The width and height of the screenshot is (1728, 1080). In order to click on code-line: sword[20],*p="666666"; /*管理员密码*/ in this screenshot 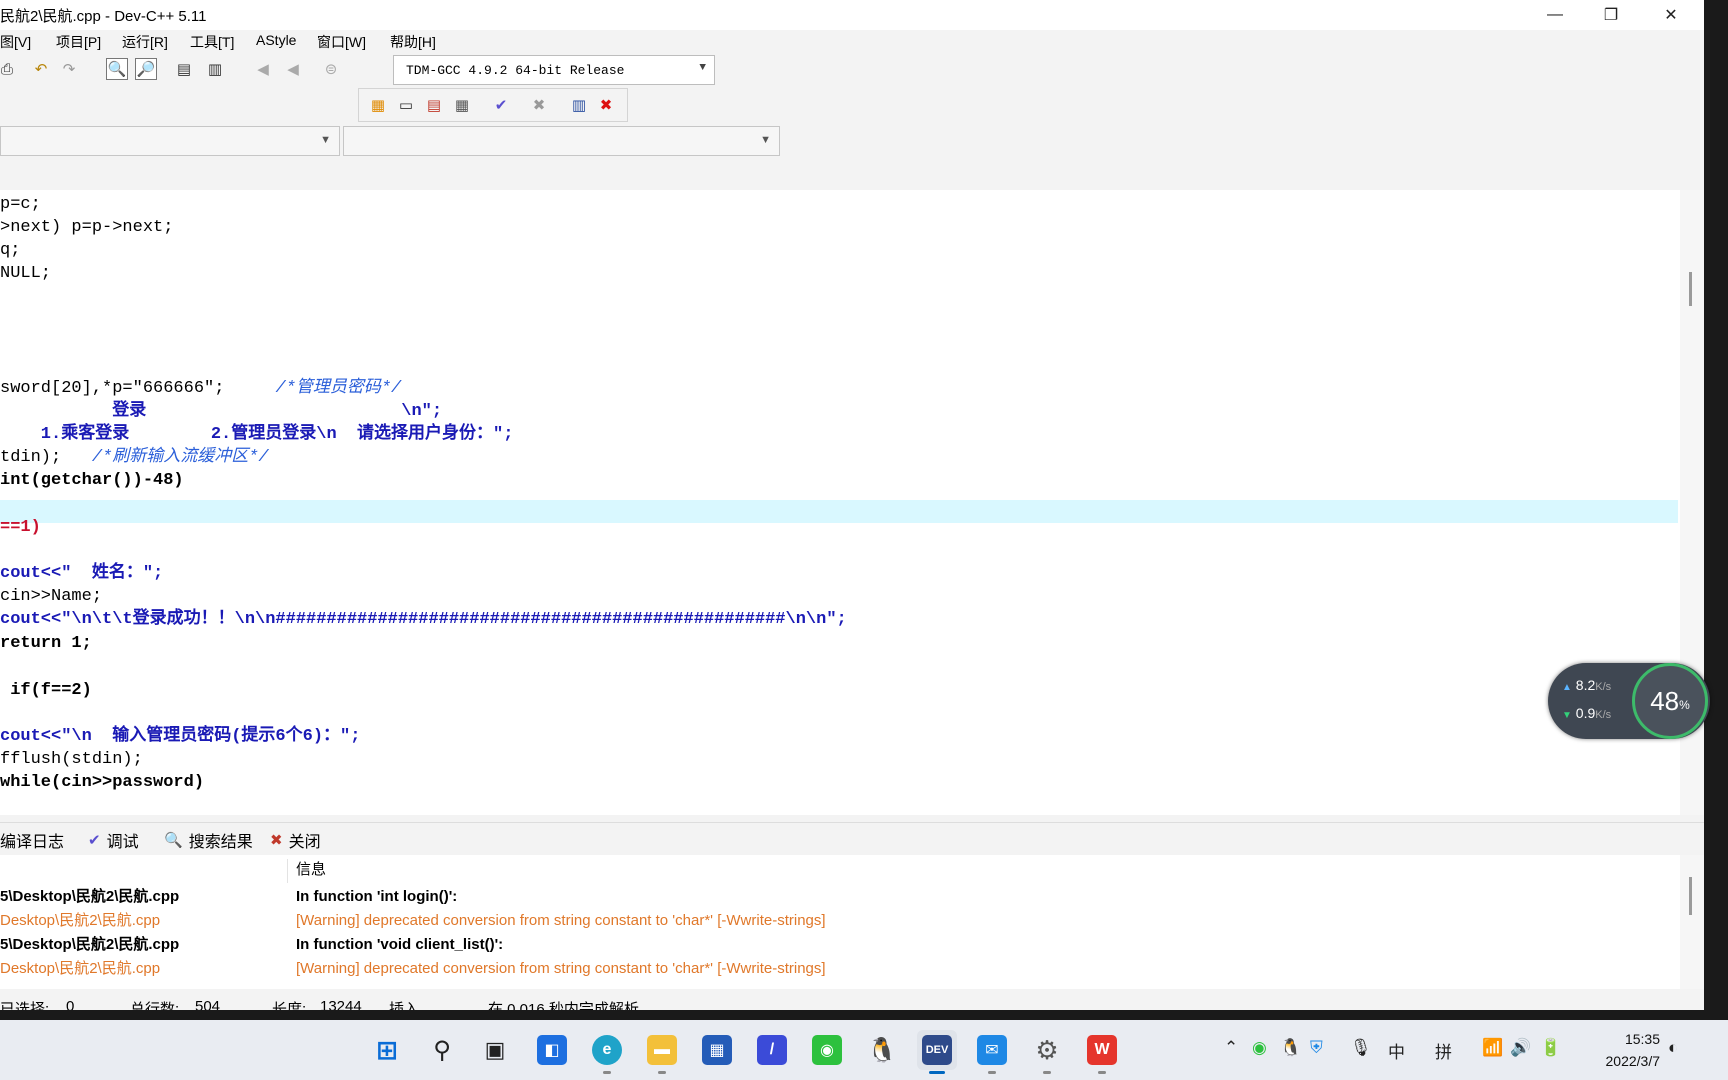, I will do `click(201, 388)`.